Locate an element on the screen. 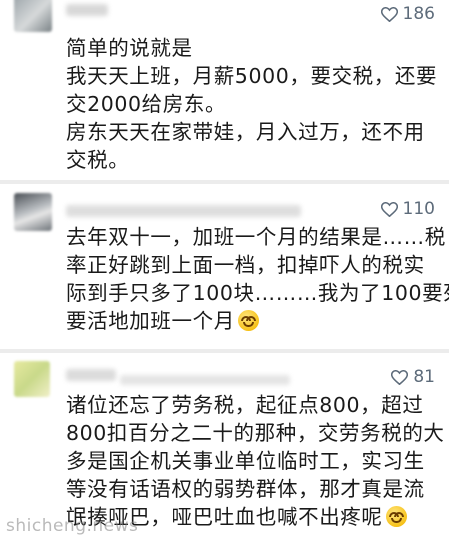  like-button: 186 is located at coordinates (407, 14).